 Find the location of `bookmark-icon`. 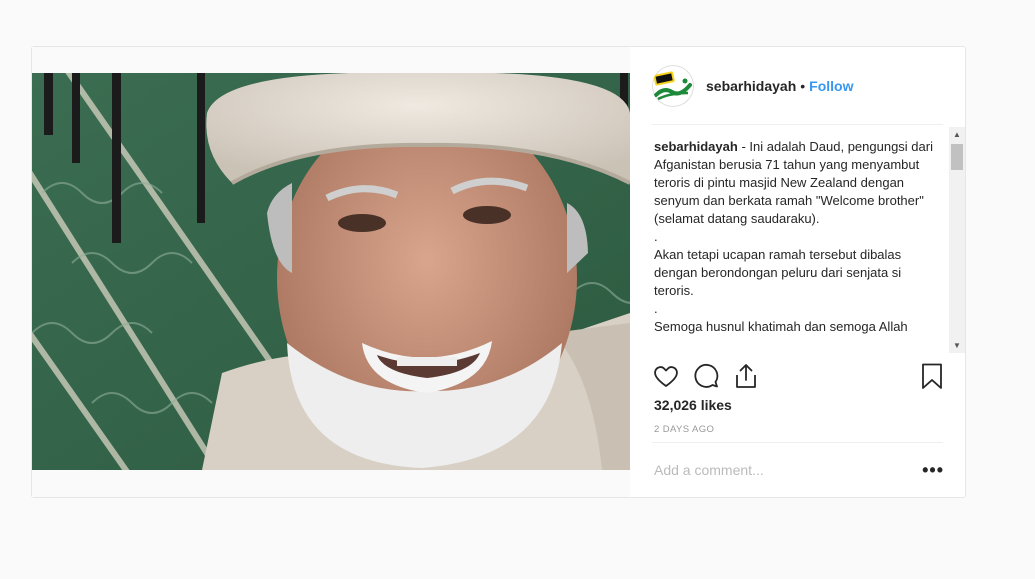

bookmark-icon is located at coordinates (932, 376).